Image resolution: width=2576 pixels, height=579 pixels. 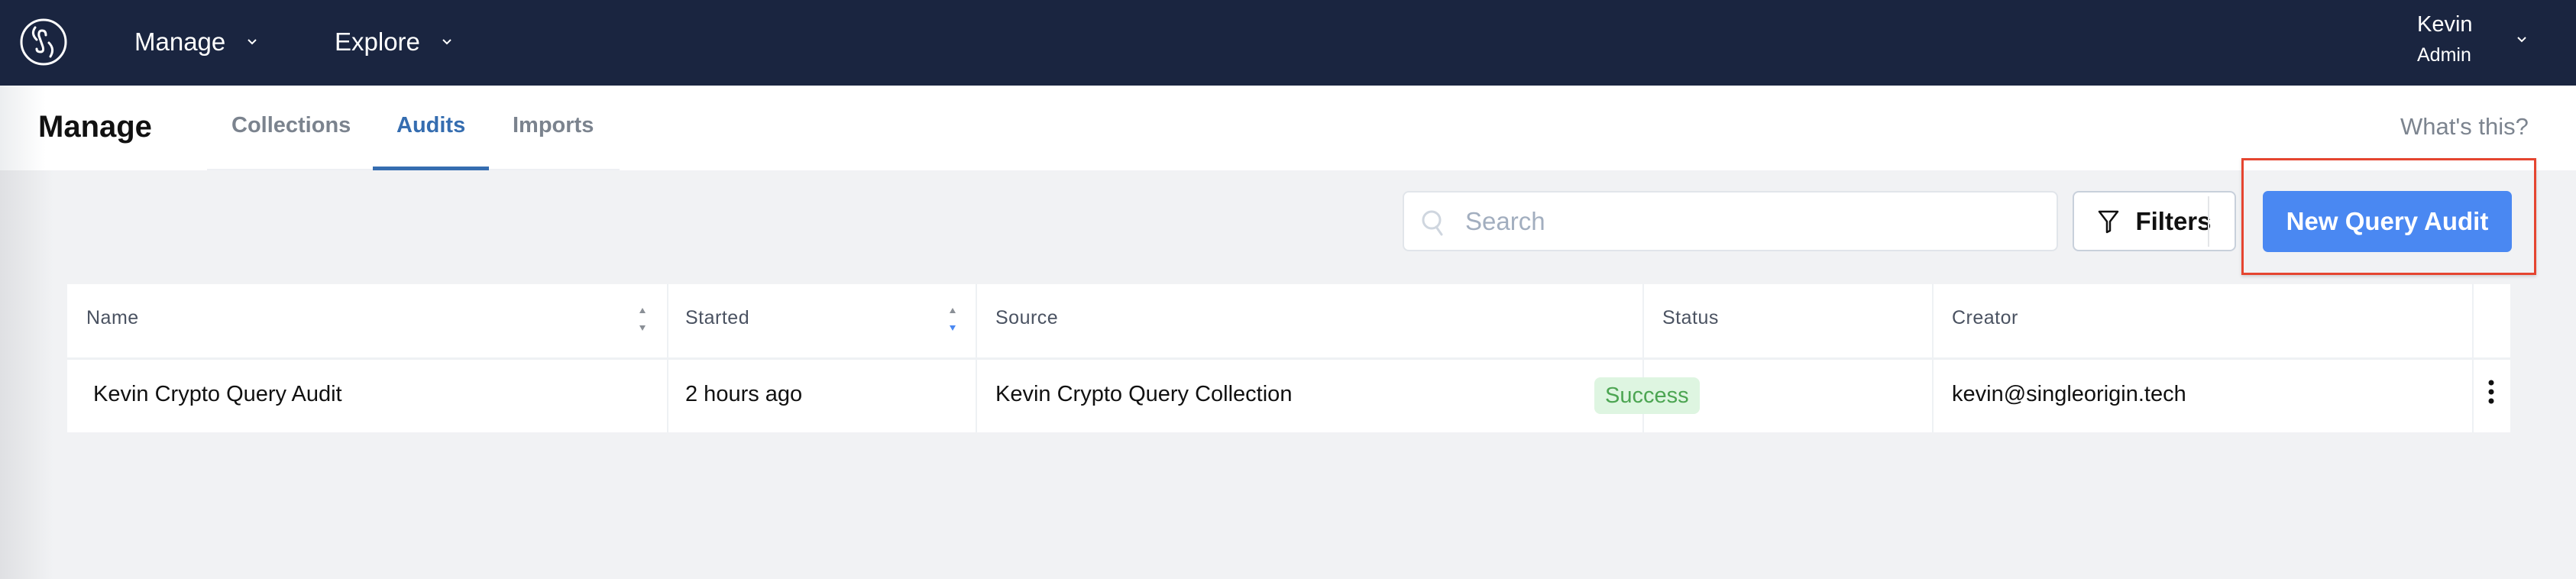 What do you see at coordinates (2109, 221) in the screenshot?
I see `filter-icon` at bounding box center [2109, 221].